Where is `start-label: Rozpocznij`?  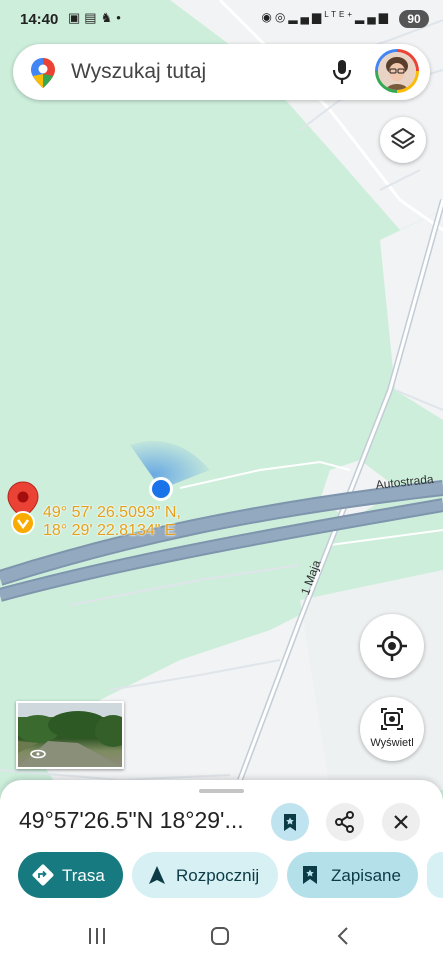
start-label: Rozpocznij is located at coordinates (218, 875).